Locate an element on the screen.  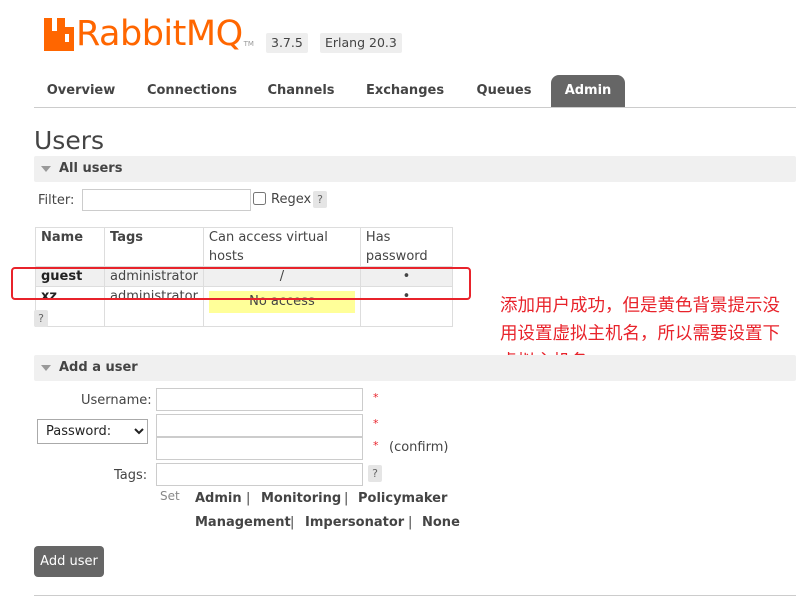
password-confirm-input is located at coordinates (259, 448).